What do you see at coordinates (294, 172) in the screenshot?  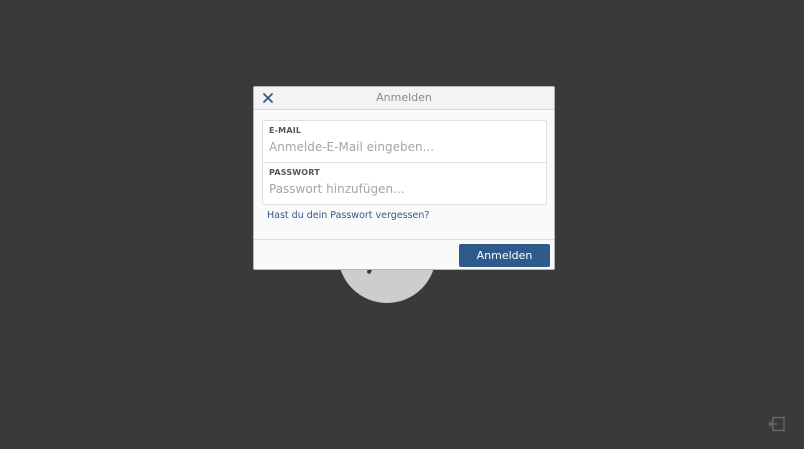 I see `password-label: PASSWORT` at bounding box center [294, 172].